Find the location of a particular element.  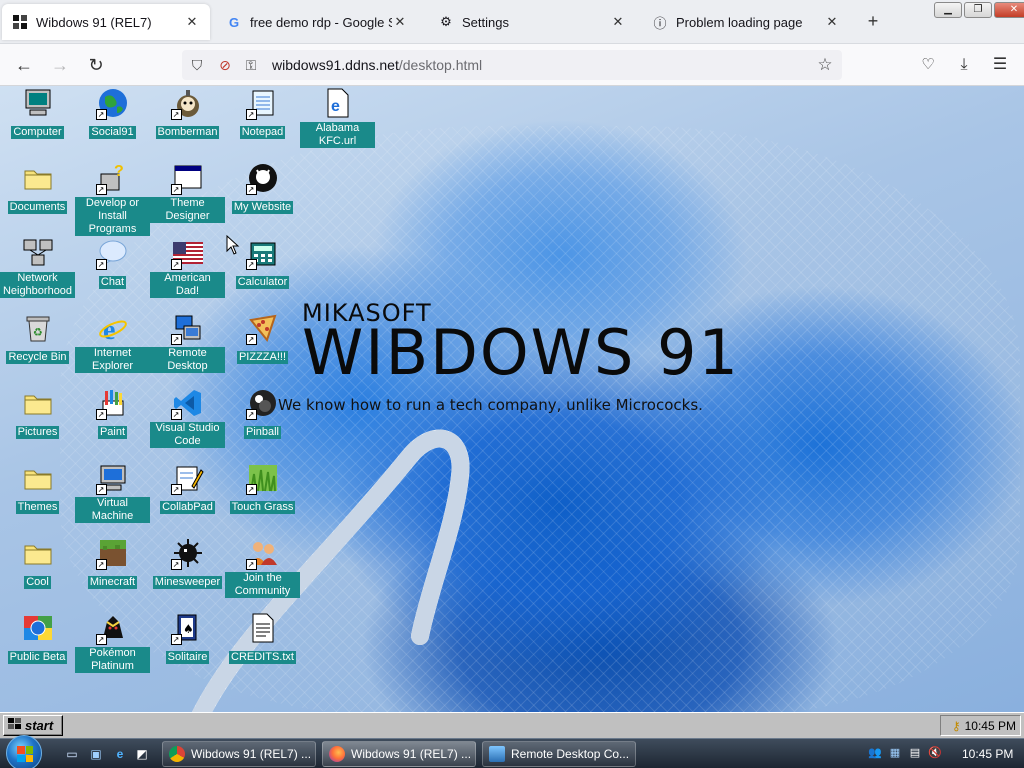

desktop-icon-public-beta: Public Beta is located at coordinates (37, 638).